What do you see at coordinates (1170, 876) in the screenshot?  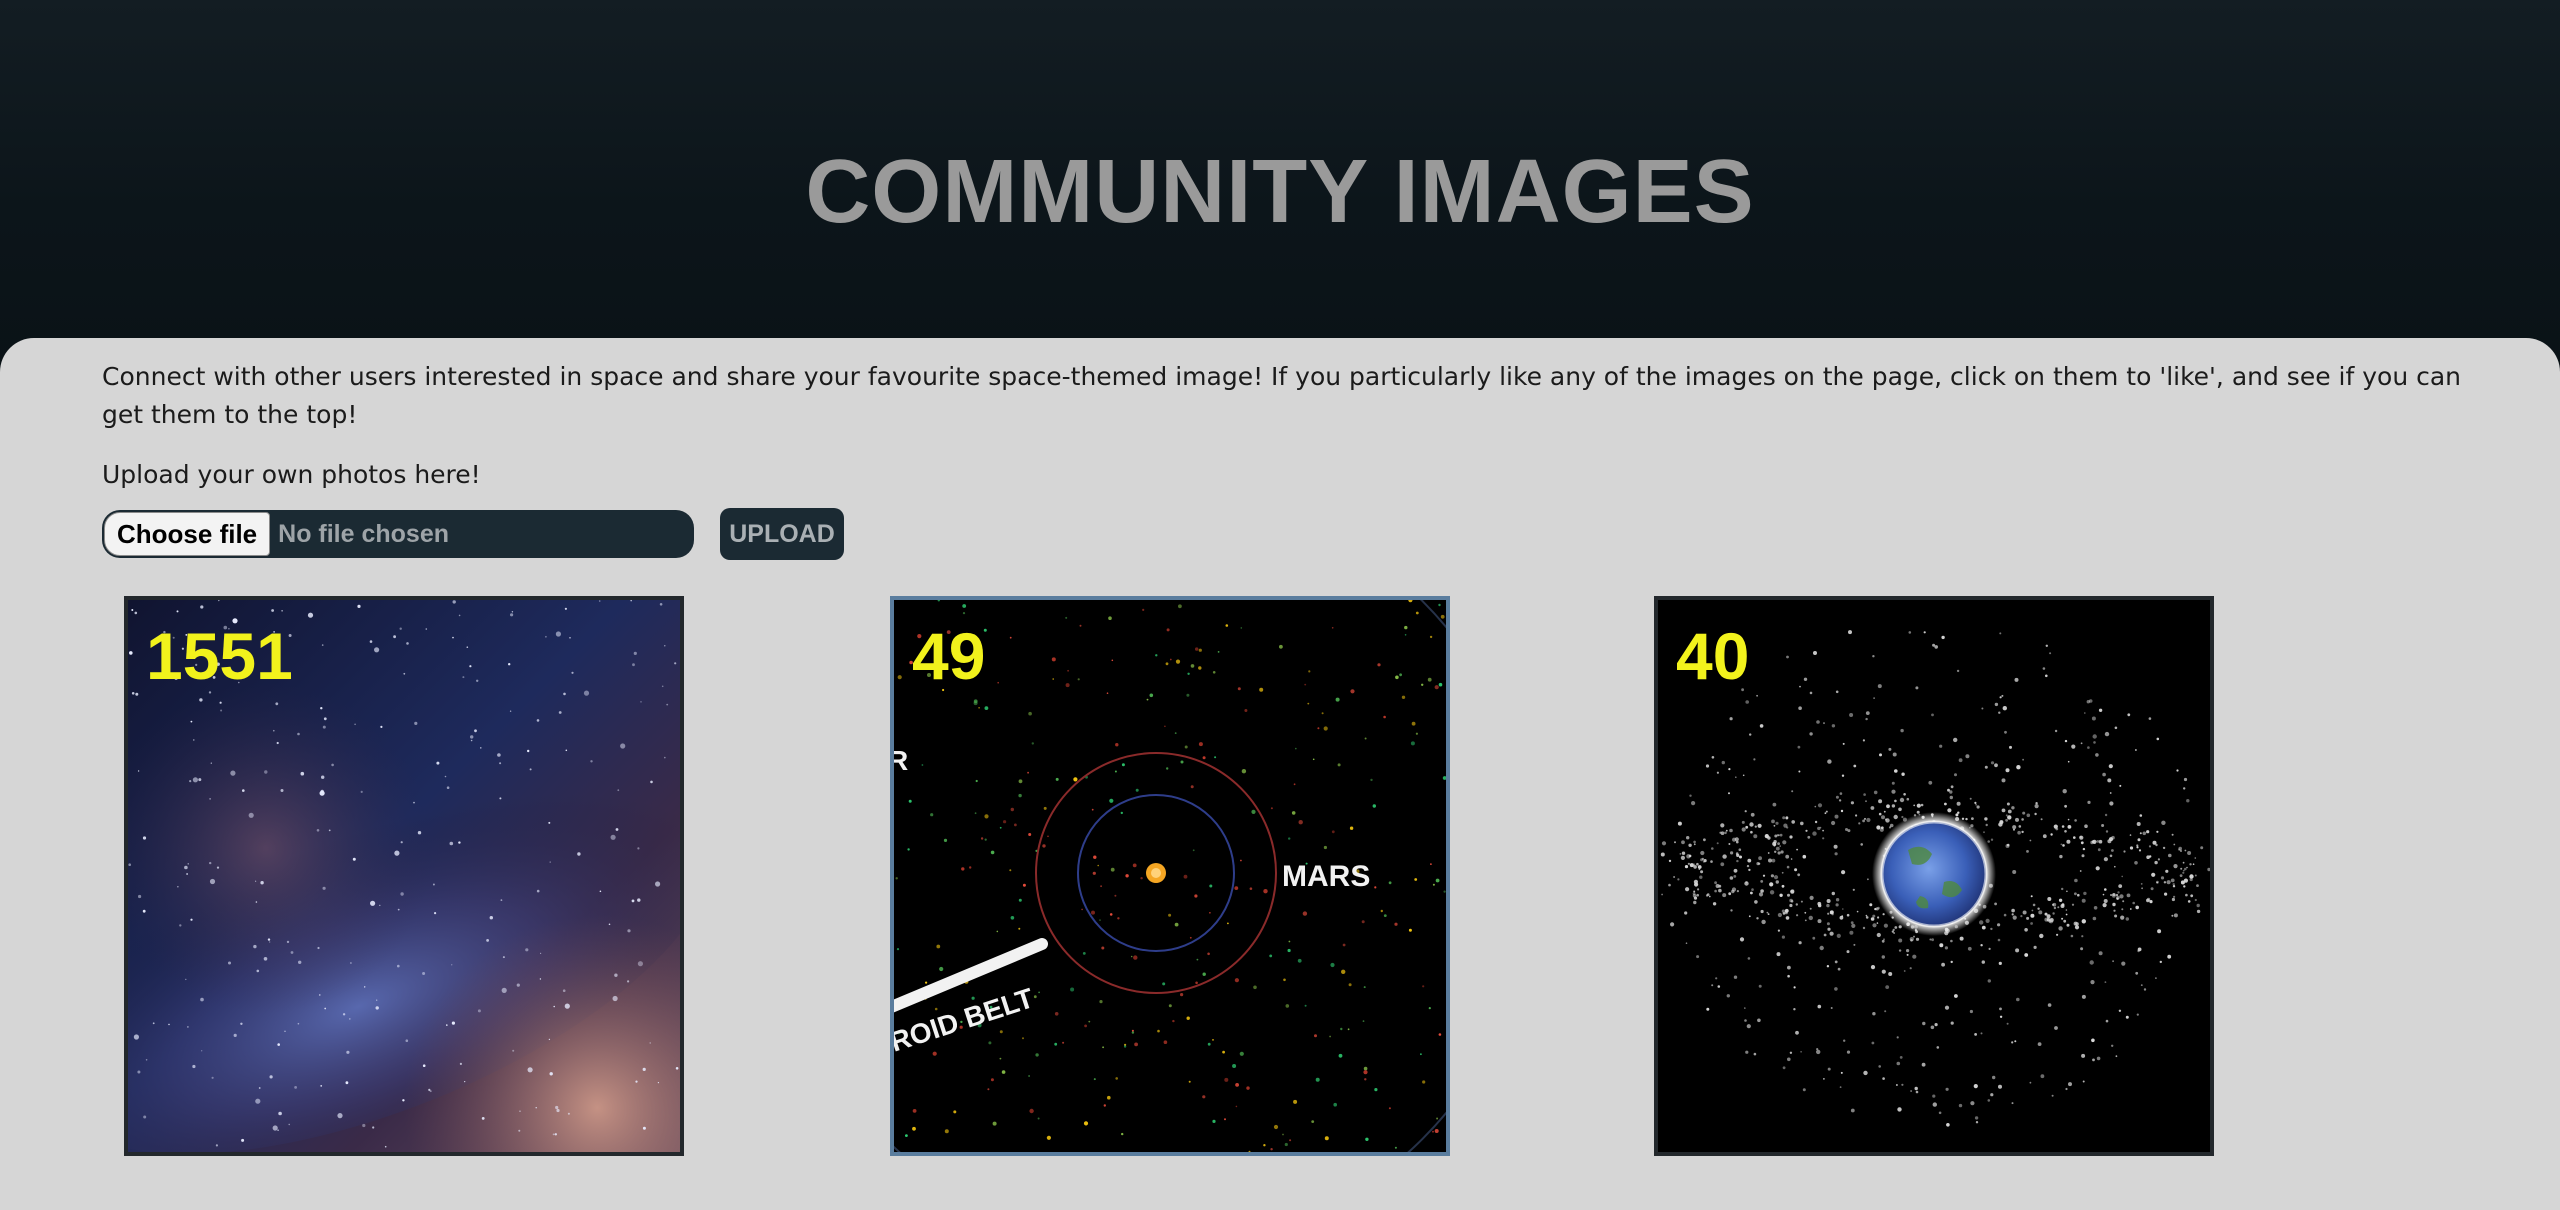 I see `gallery-card-solar-system: MARS ROID BELT R 49` at bounding box center [1170, 876].